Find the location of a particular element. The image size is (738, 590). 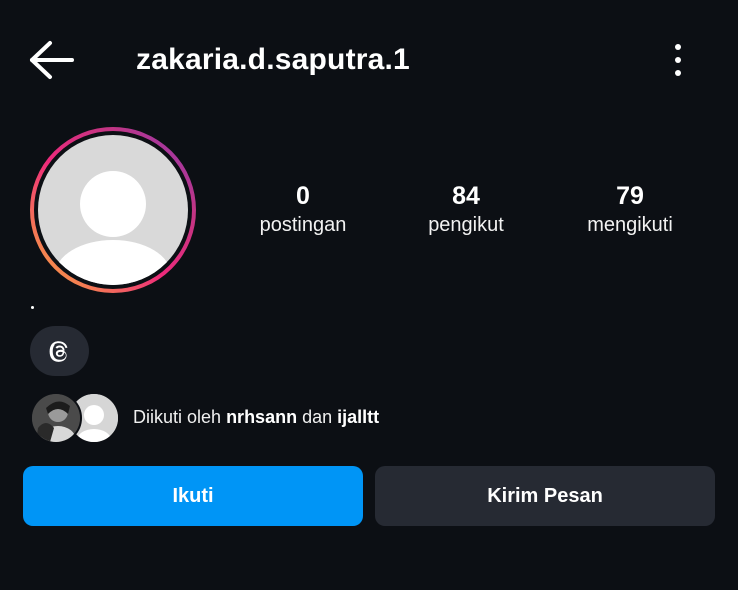

stat-posts: 0 postingan is located at coordinates (303, 209).